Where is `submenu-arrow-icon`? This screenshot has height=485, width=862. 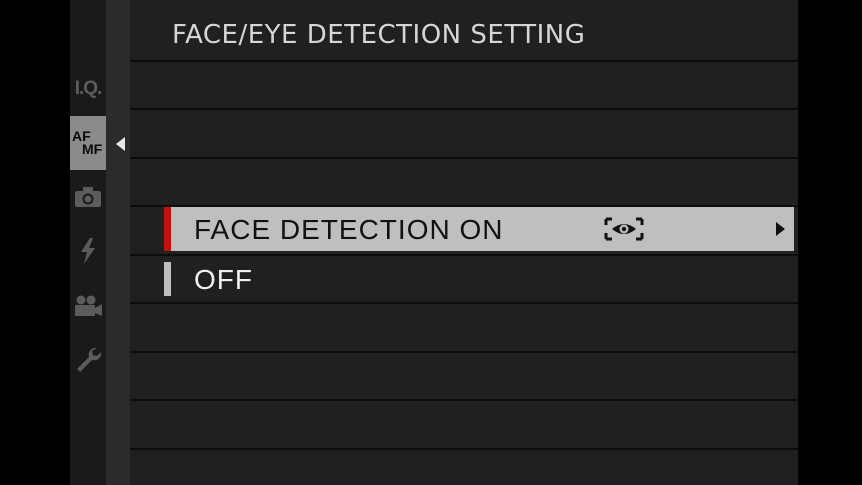
submenu-arrow-icon is located at coordinates (780, 229).